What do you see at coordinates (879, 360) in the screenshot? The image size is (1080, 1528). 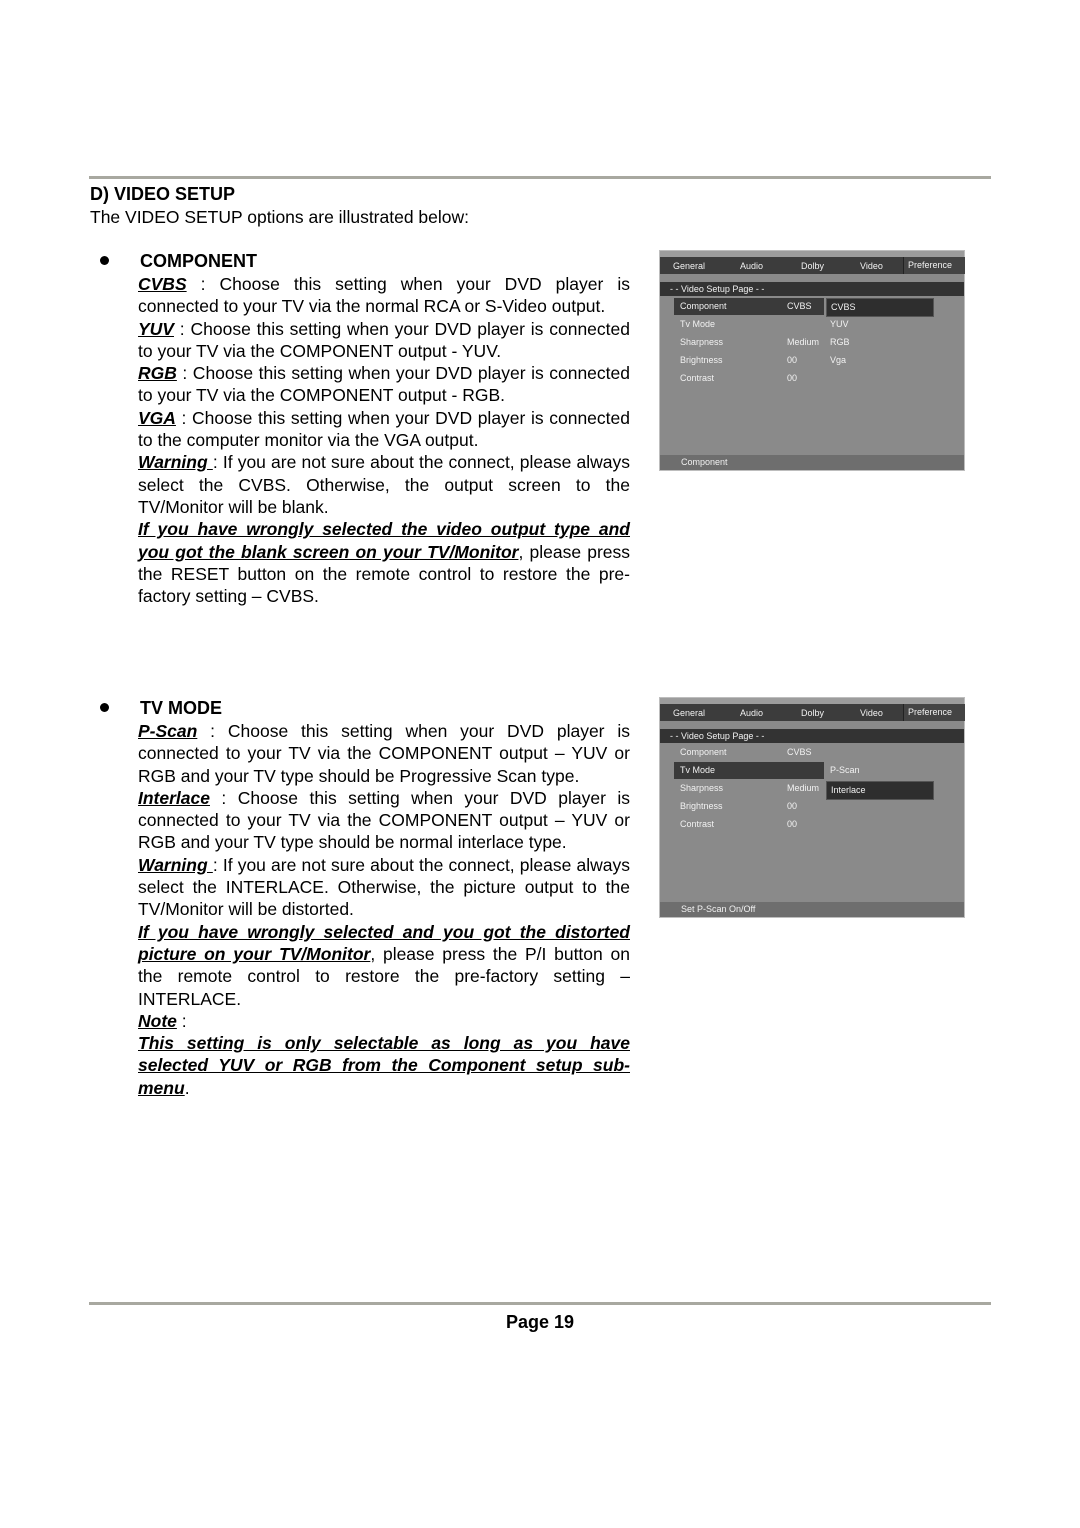 I see `osd-option-vga: Vga` at bounding box center [879, 360].